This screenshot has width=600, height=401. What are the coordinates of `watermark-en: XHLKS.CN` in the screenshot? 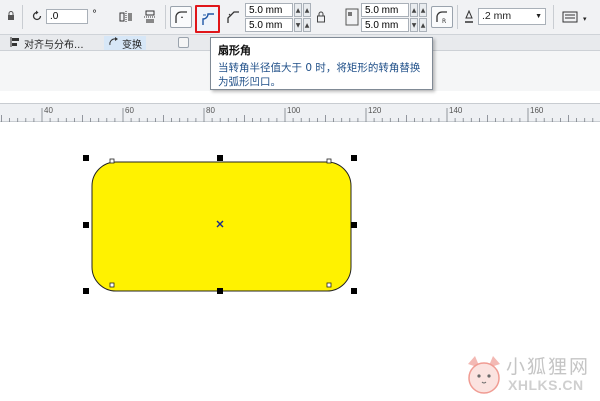 It's located at (546, 385).